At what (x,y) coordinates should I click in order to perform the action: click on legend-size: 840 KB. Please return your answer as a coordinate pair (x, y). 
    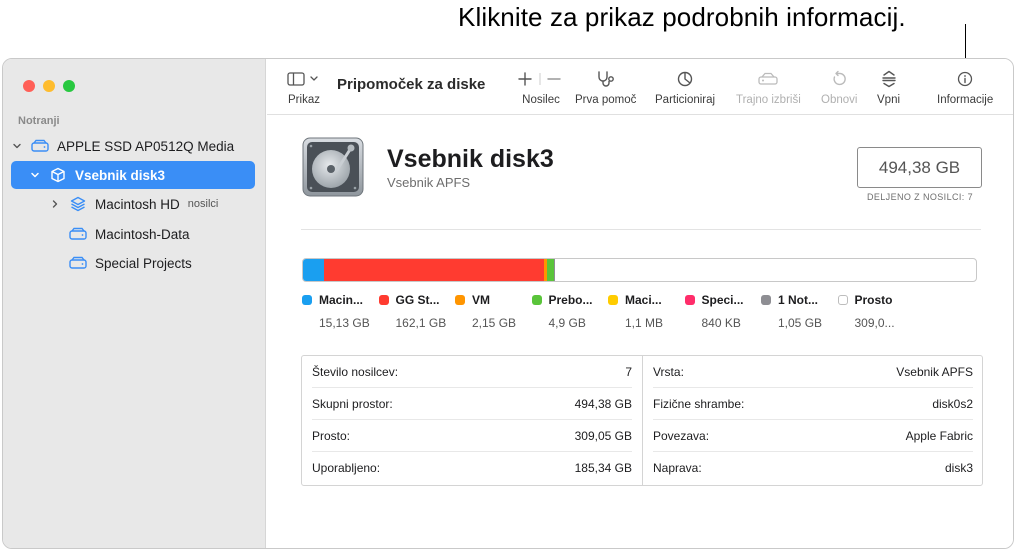
    Looking at the image, I should click on (721, 323).